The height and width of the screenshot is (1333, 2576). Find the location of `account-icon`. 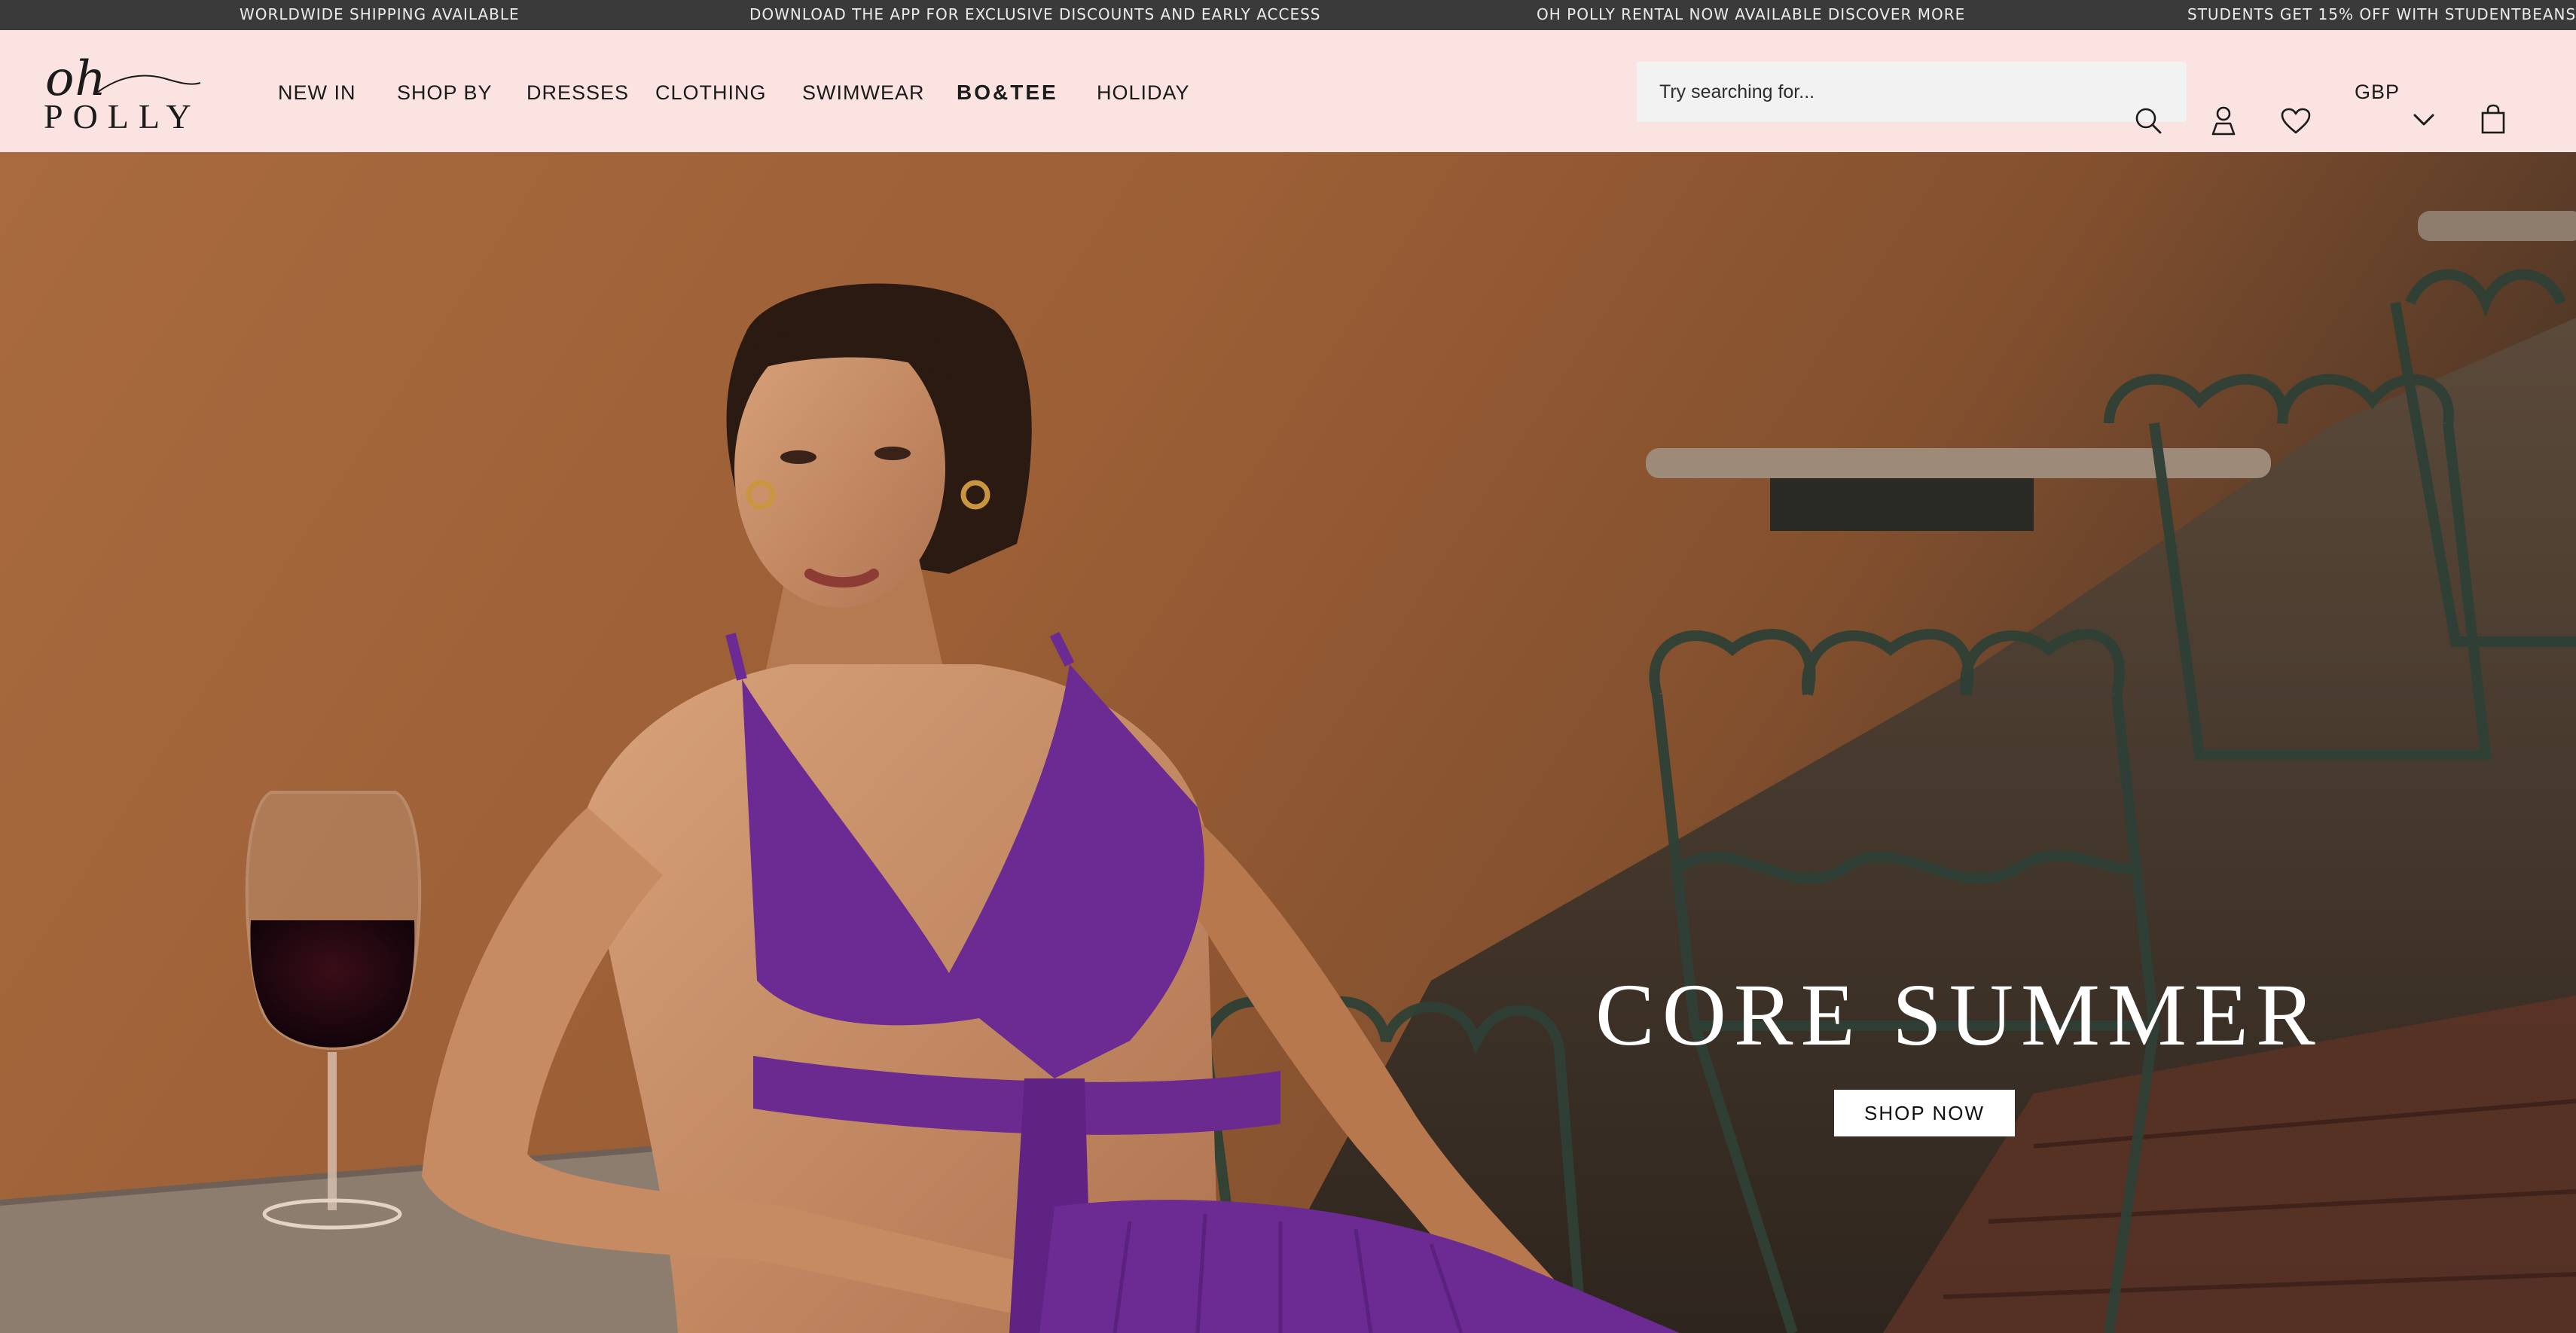

account-icon is located at coordinates (2223, 120).